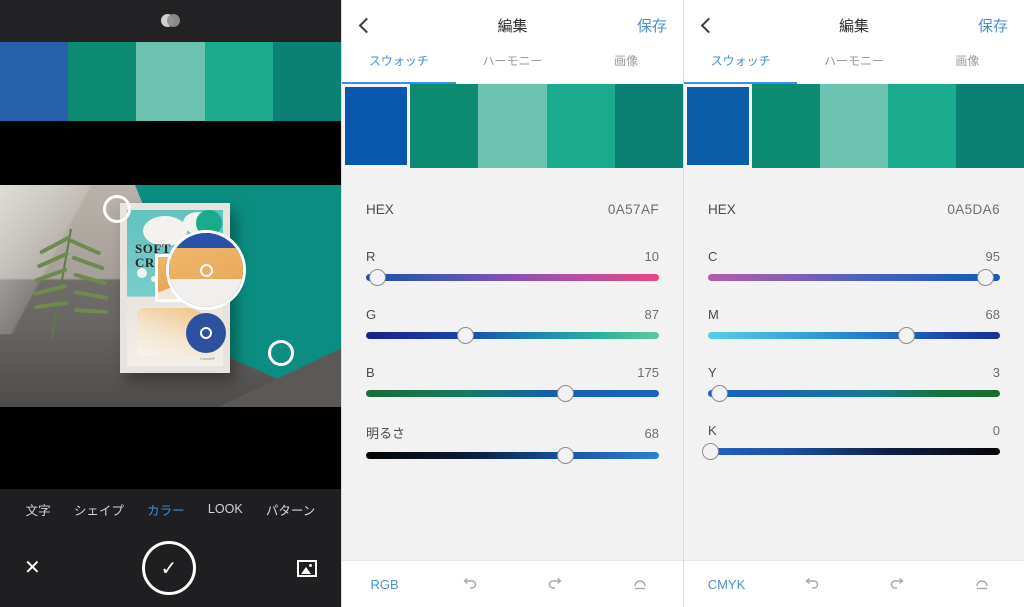  I want to click on slider-label: 明るさ, so click(386, 433).